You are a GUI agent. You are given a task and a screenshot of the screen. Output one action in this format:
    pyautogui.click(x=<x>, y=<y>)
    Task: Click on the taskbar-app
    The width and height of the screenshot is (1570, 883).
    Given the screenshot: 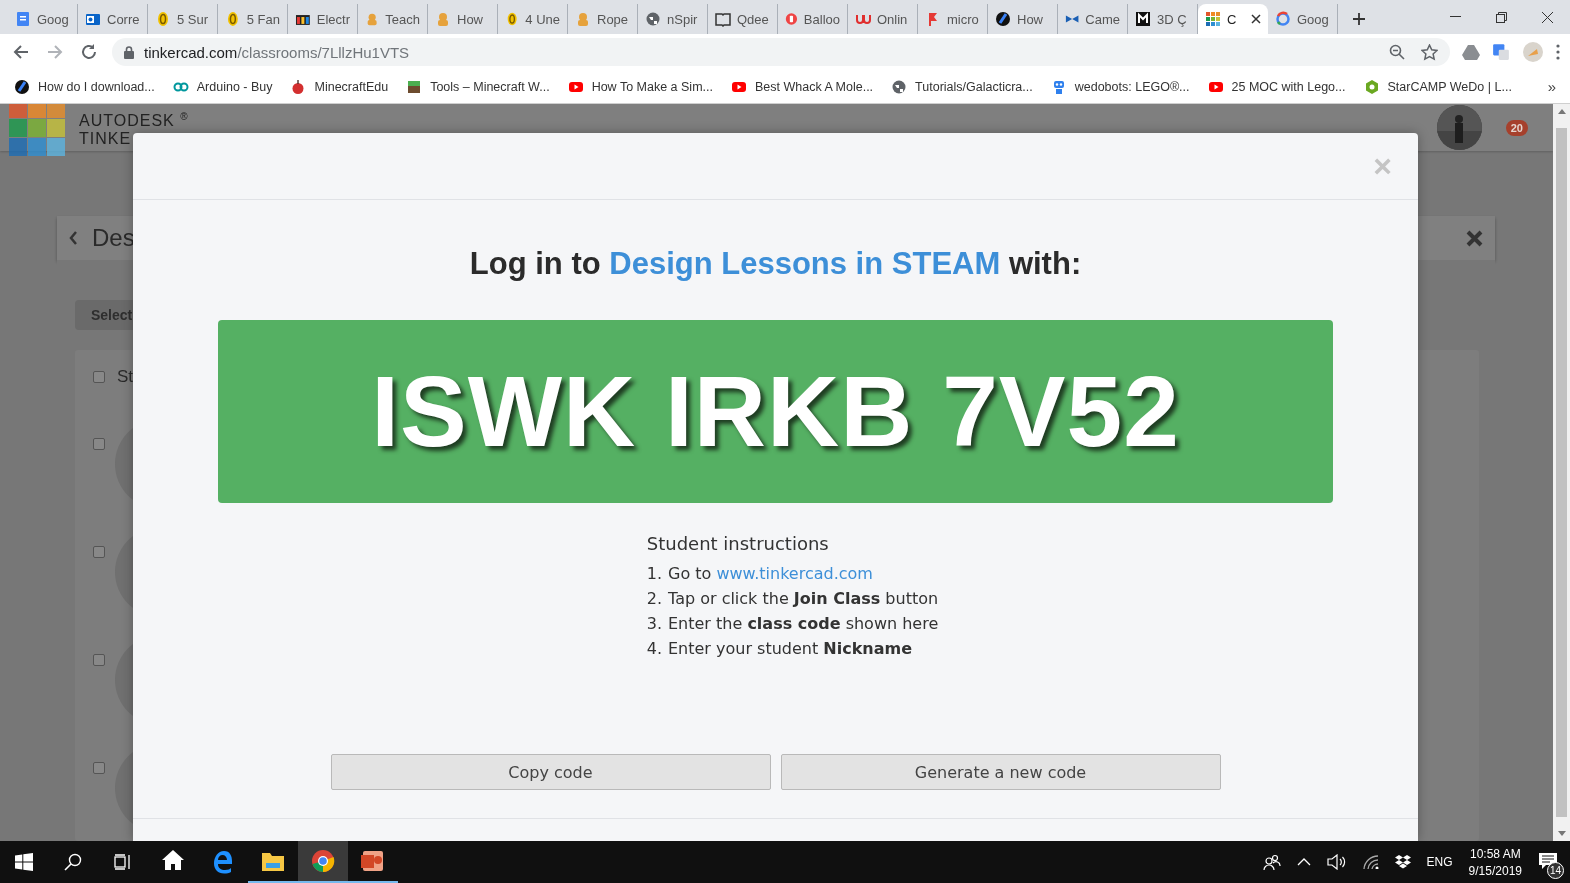 What is the action you would take?
    pyautogui.click(x=323, y=862)
    